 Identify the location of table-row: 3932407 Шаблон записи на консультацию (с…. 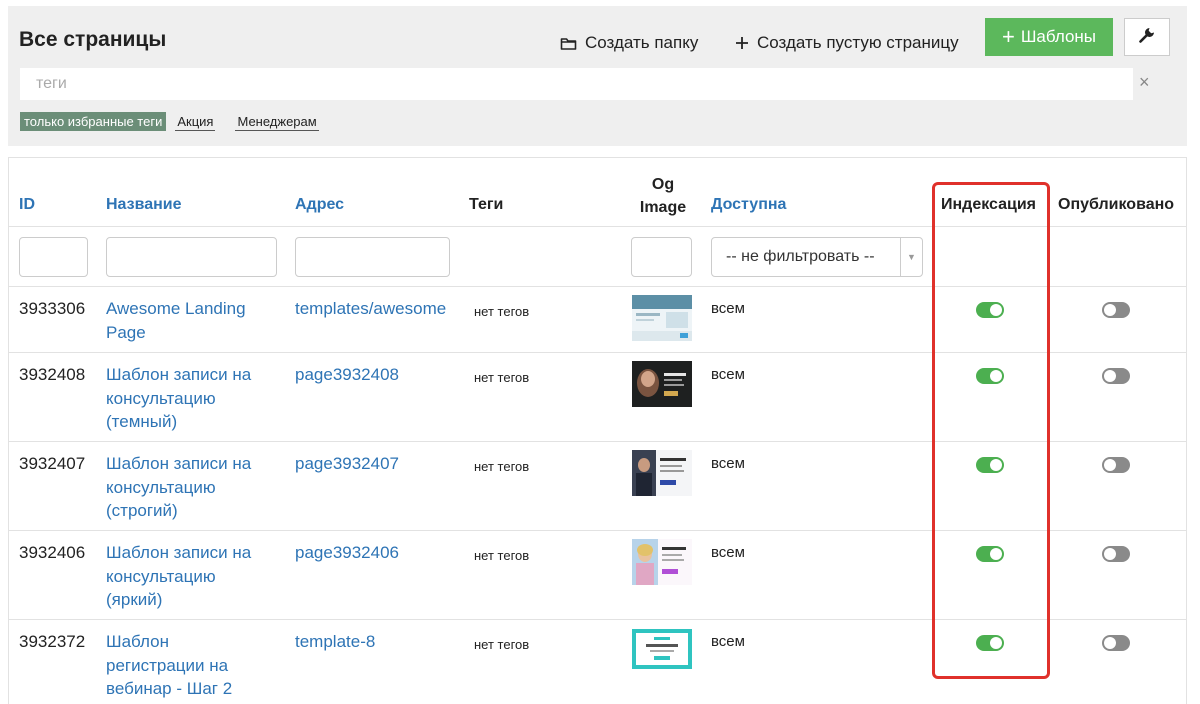
(597, 485).